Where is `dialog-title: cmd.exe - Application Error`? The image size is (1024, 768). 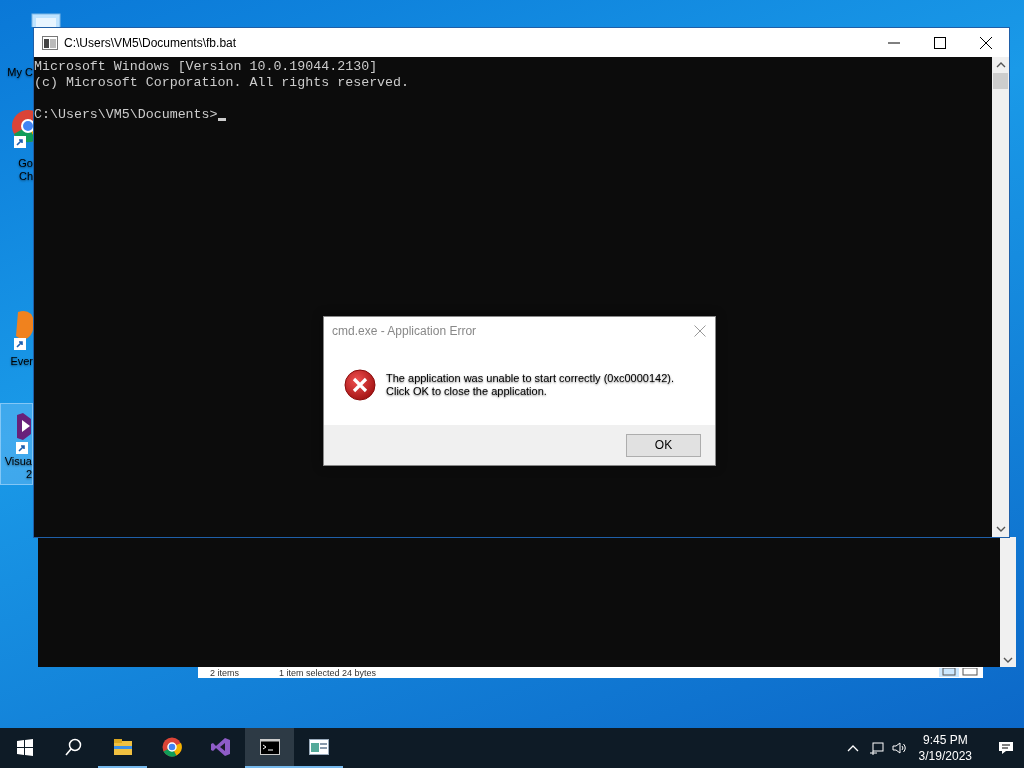
dialog-title: cmd.exe - Application Error is located at coordinates (405, 331).